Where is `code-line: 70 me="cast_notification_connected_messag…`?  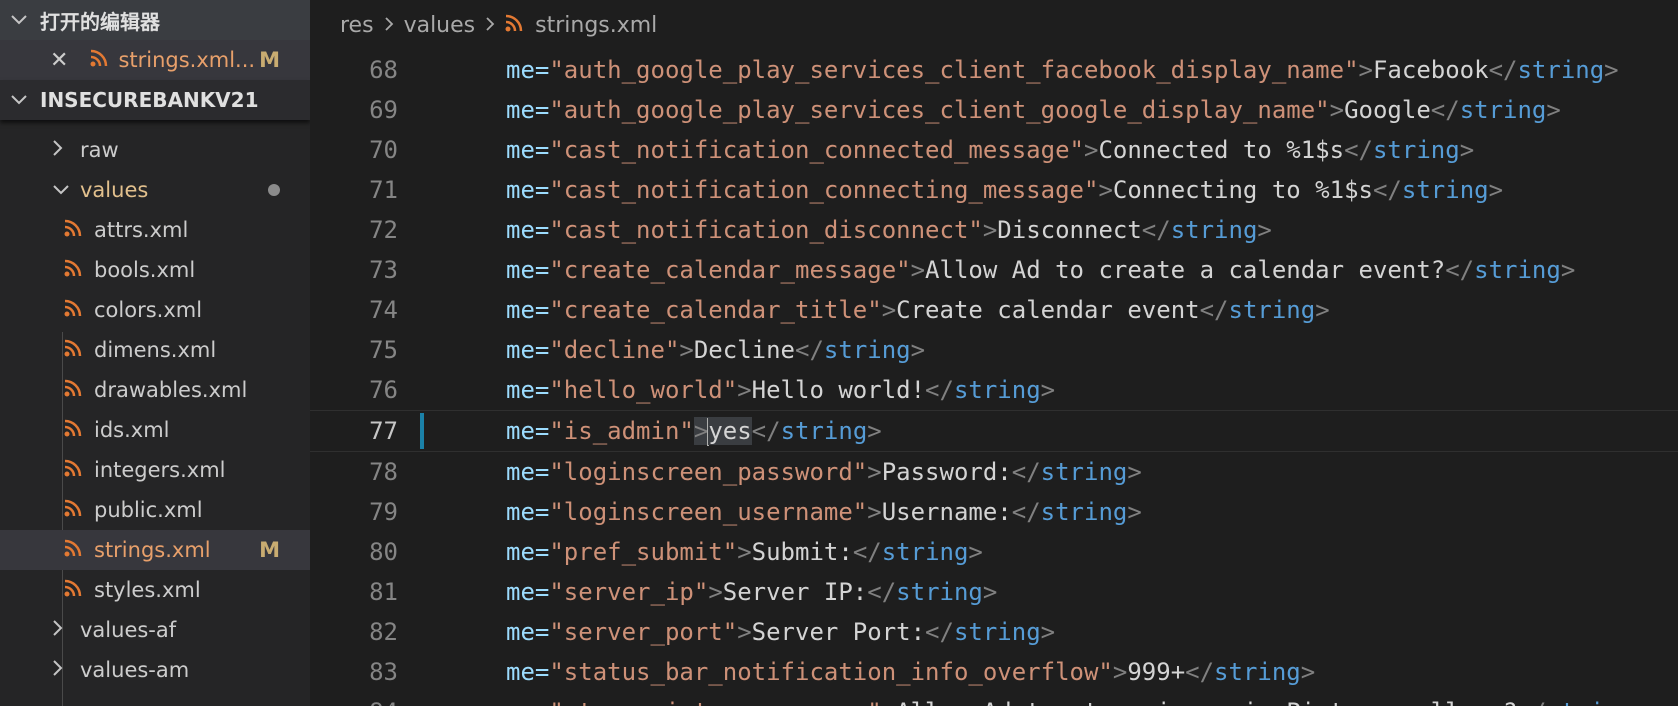
code-line: 70 me="cast_notification_connected_messag… is located at coordinates (994, 150).